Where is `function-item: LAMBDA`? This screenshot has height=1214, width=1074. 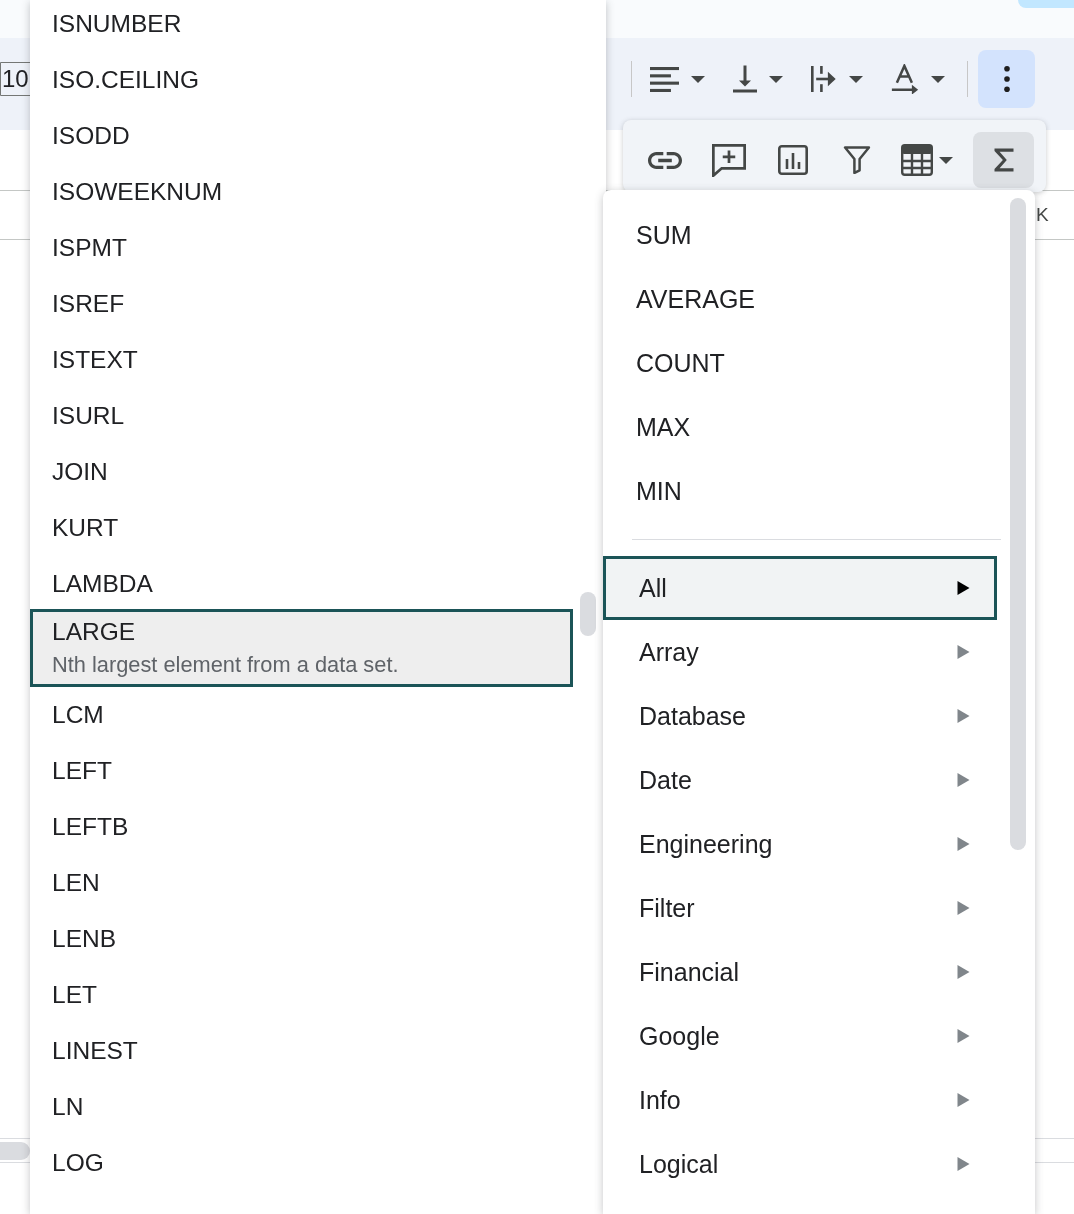
function-item: LAMBDA is located at coordinates (301, 584).